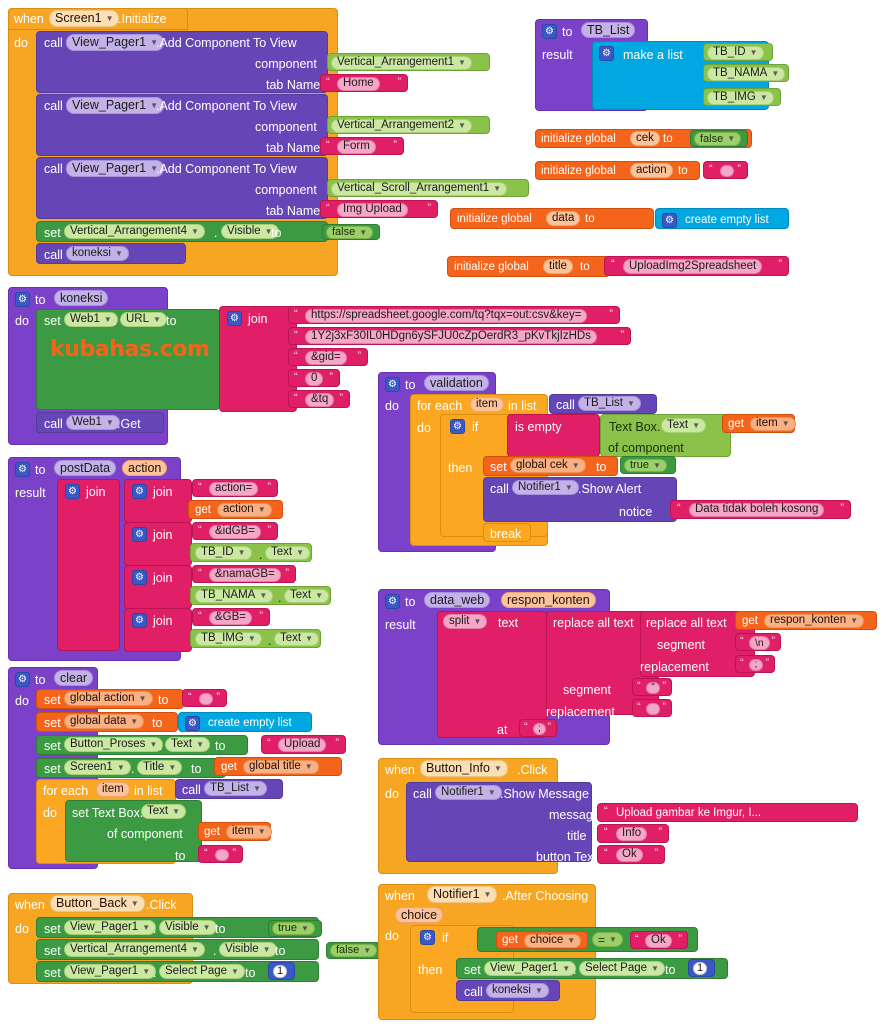  Describe the element at coordinates (648, 465) in the screenshot. I see `true-logic-block-validation: true ▼` at that location.